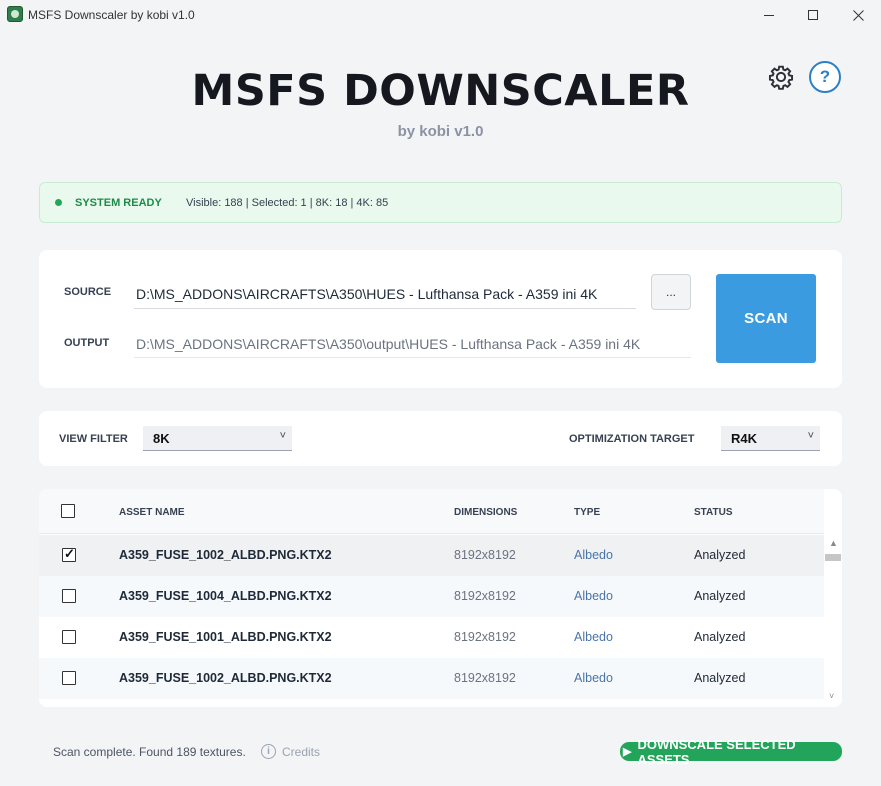 The image size is (881, 786). What do you see at coordinates (770, 438) in the screenshot?
I see `optimization-target-select: R4K ˅` at bounding box center [770, 438].